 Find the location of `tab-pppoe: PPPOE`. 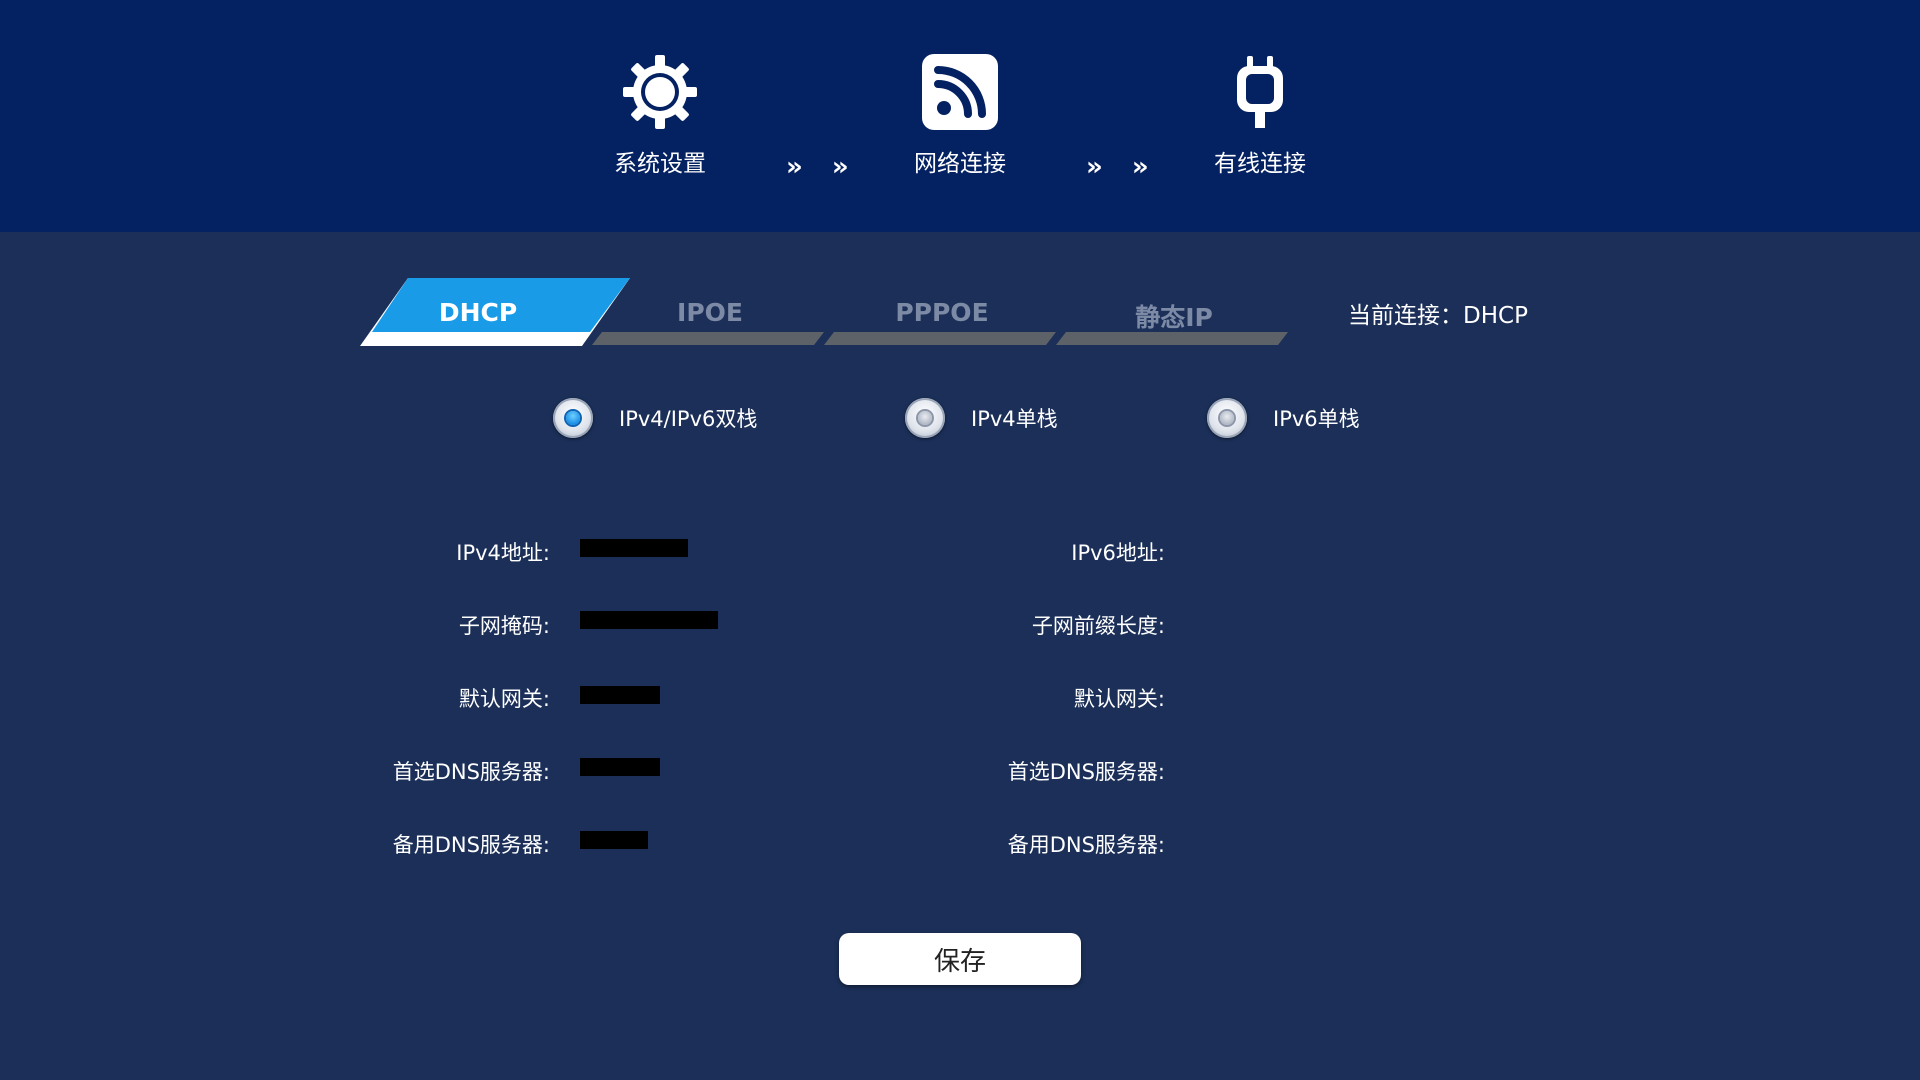

tab-pppoe: PPPOE is located at coordinates (942, 311).